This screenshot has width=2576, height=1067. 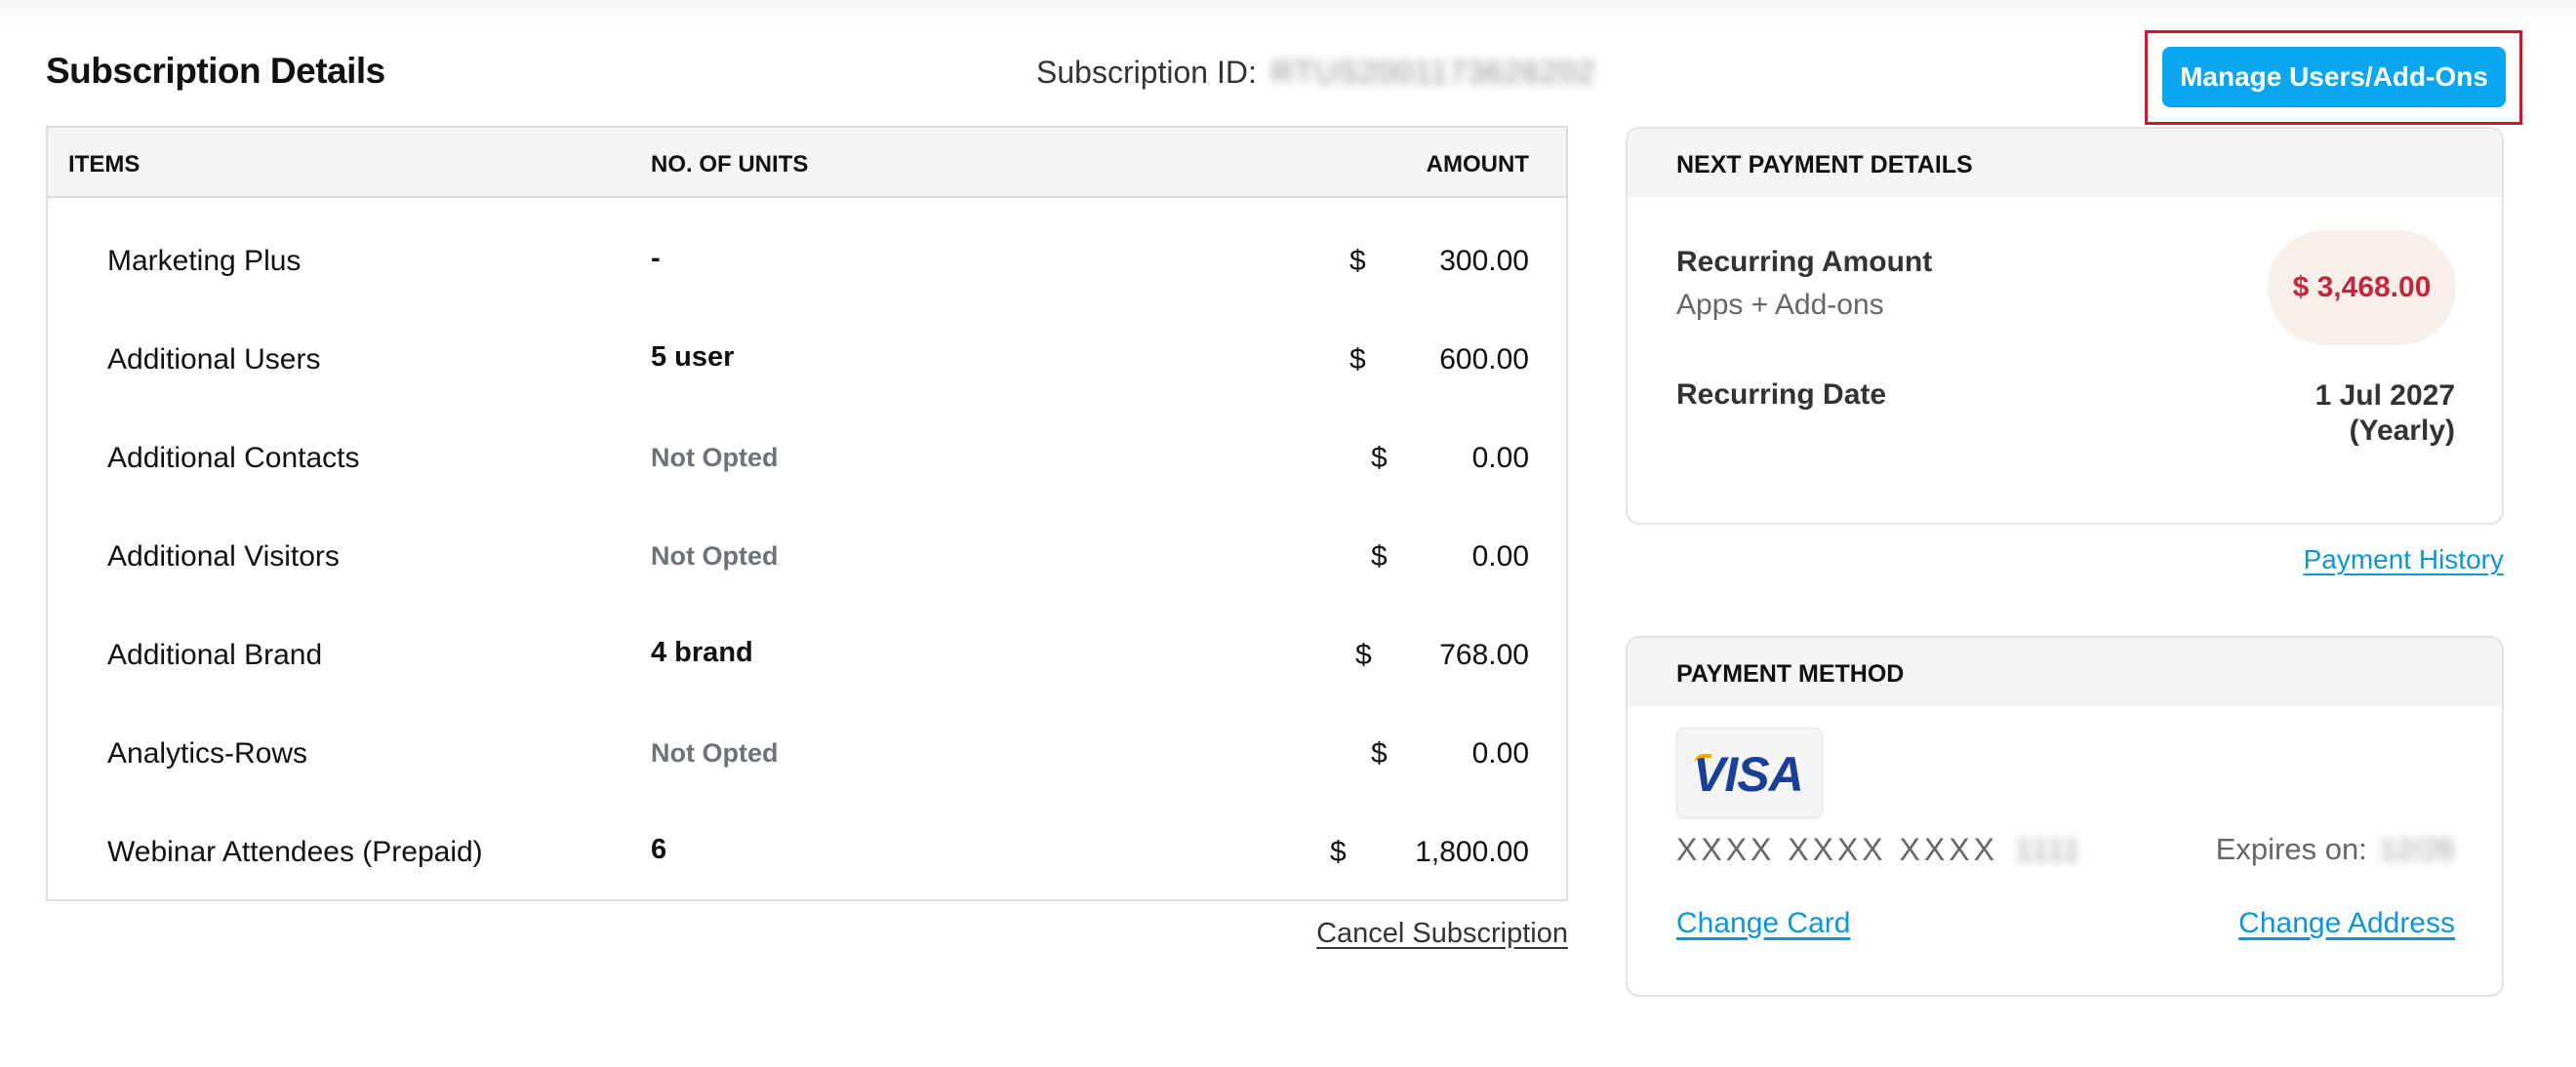 I want to click on column-header-units: NO. OF UNITS, so click(x=730, y=164).